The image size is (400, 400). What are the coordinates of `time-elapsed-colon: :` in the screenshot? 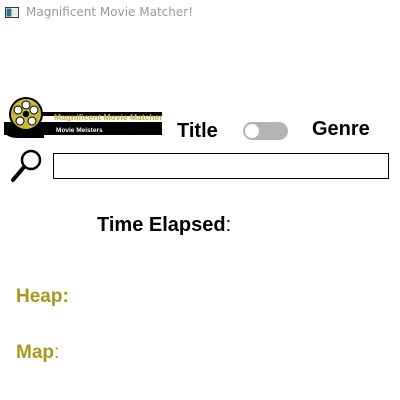 It's located at (228, 225).